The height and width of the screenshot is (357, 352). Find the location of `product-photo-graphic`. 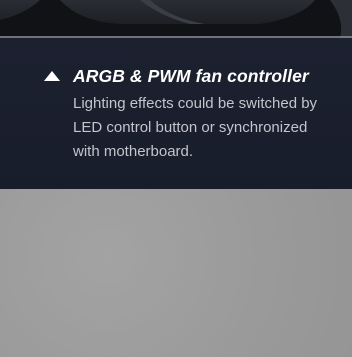

product-photo-graphic is located at coordinates (176, 19).